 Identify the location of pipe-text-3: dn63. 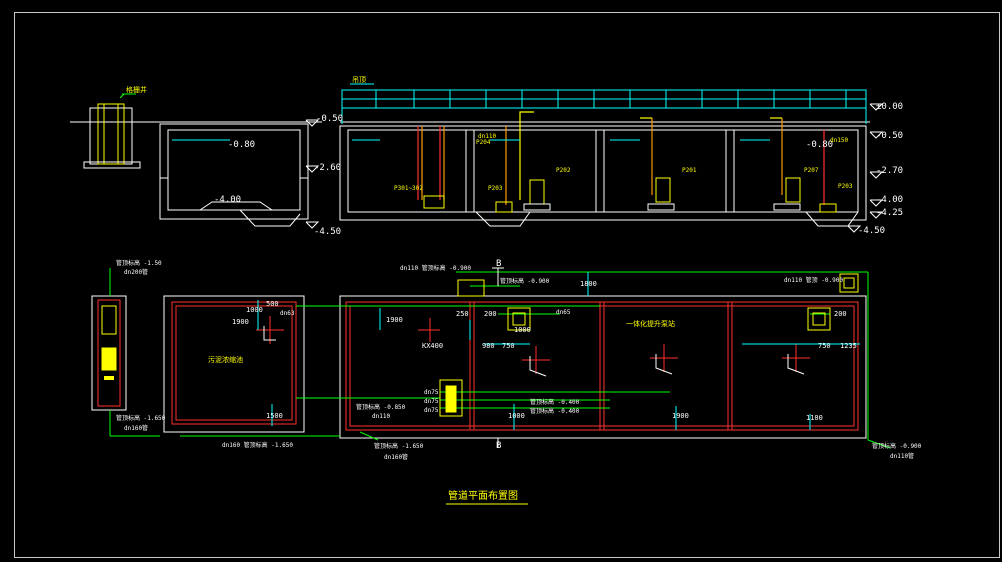
(287, 313).